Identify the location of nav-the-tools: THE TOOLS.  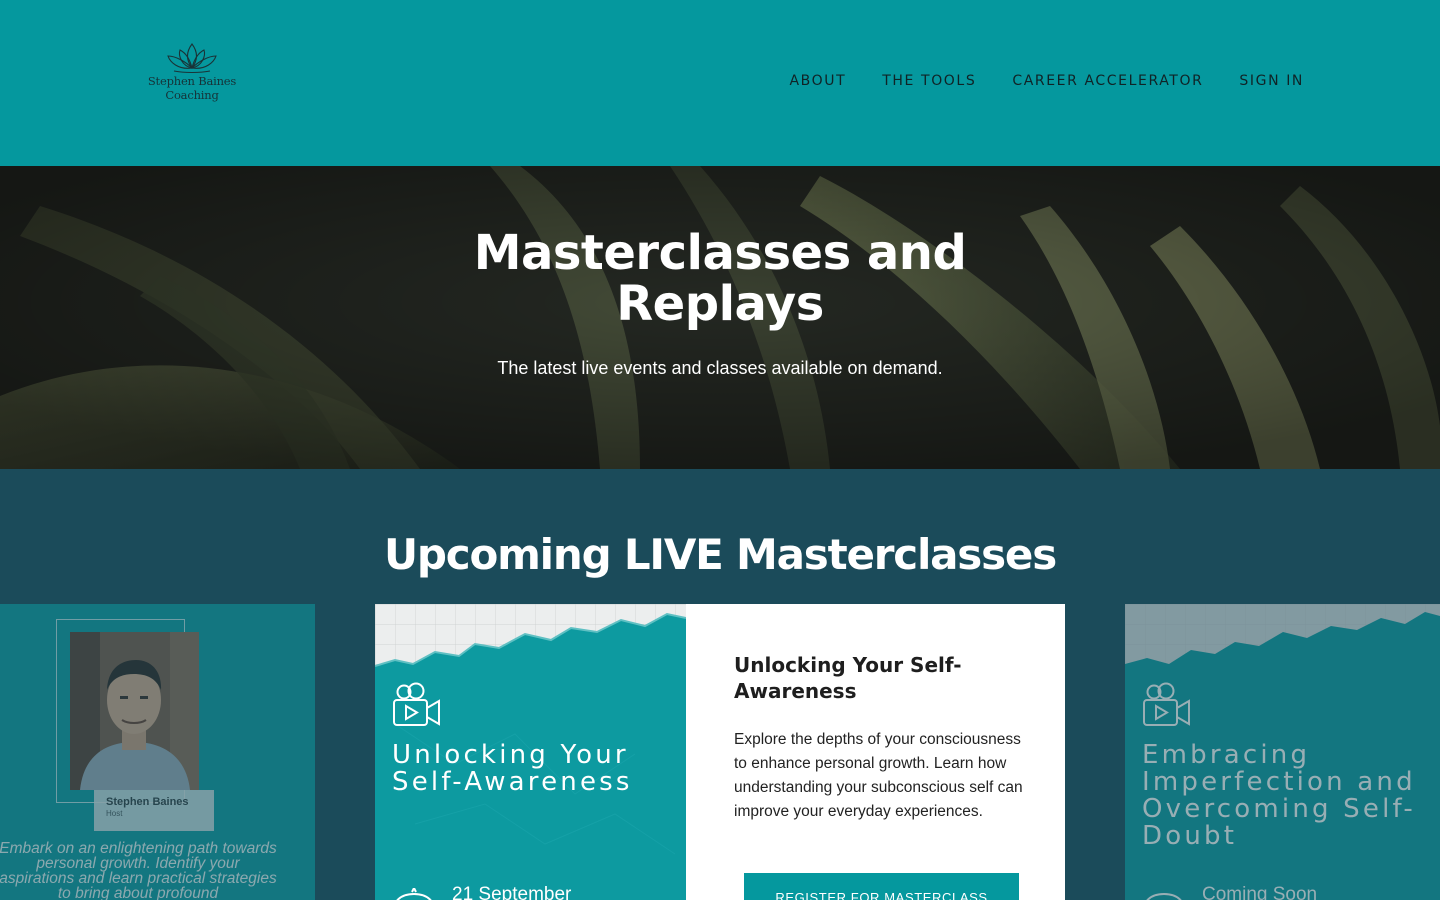
(929, 81).